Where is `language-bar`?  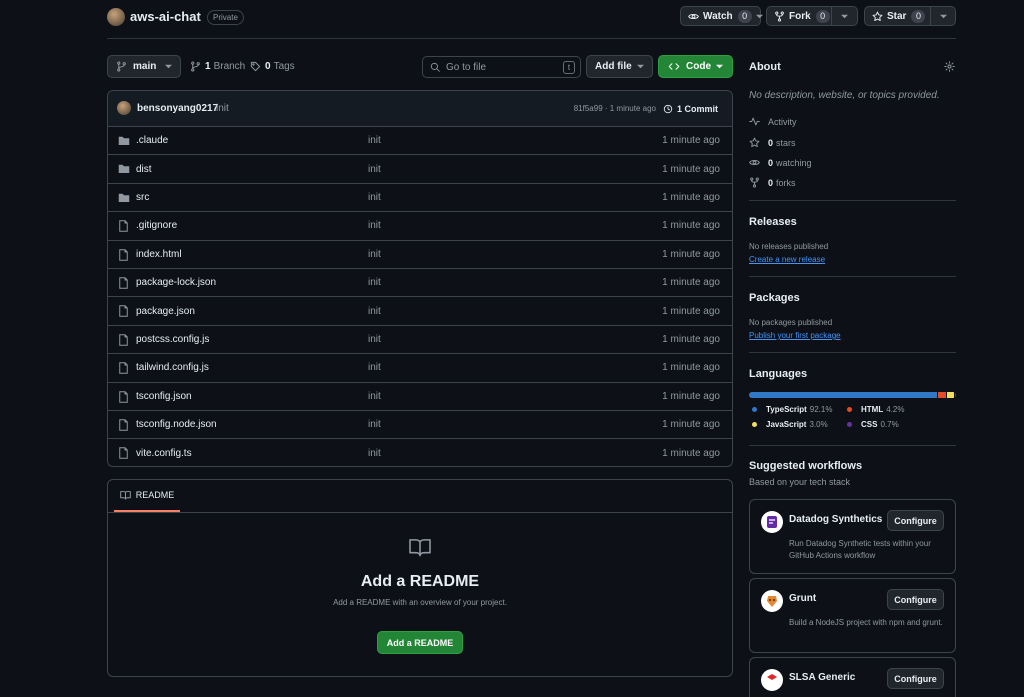 language-bar is located at coordinates (852, 395).